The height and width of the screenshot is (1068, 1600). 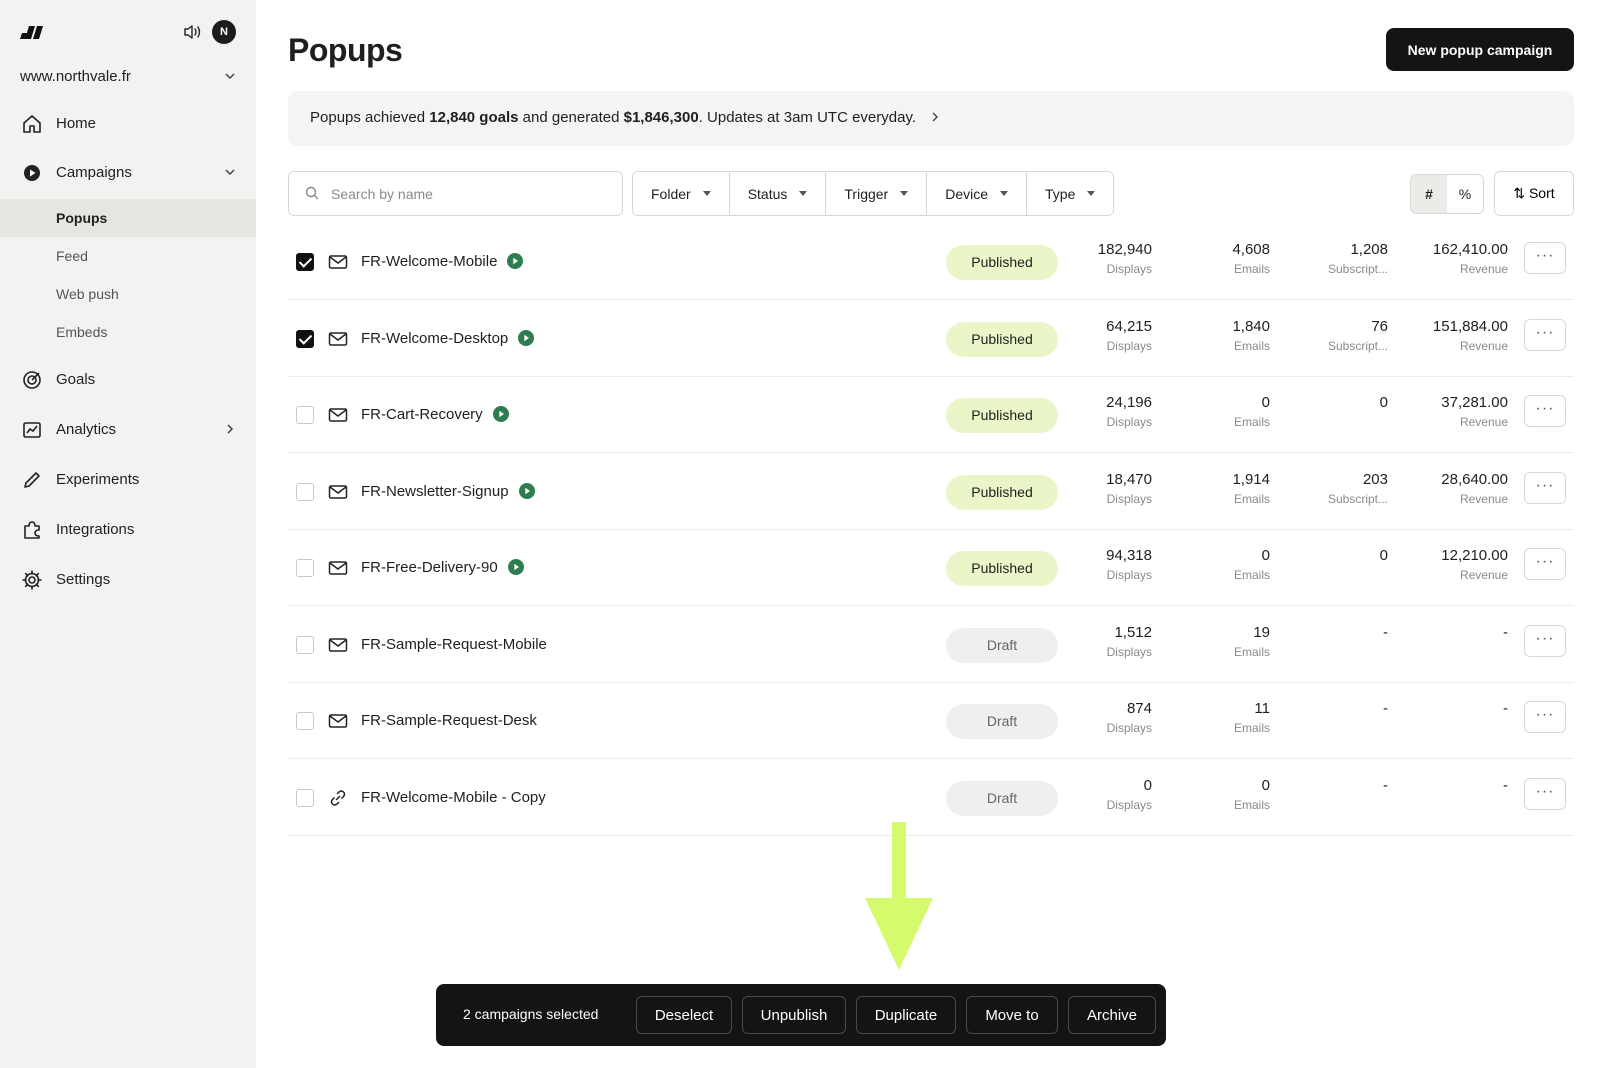 What do you see at coordinates (128, 579) in the screenshot?
I see `nav-item-settings: Settings` at bounding box center [128, 579].